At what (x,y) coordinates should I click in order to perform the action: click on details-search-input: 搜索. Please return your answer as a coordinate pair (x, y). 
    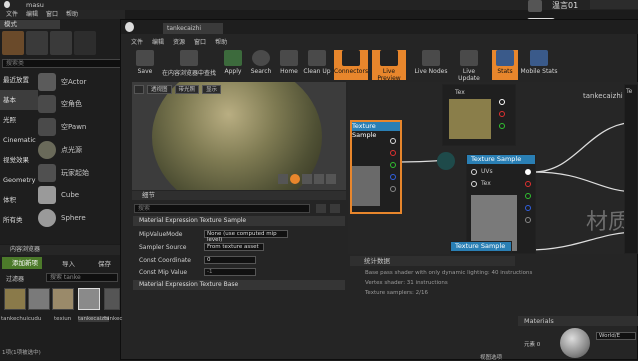
    Looking at the image, I should click on (222, 208).